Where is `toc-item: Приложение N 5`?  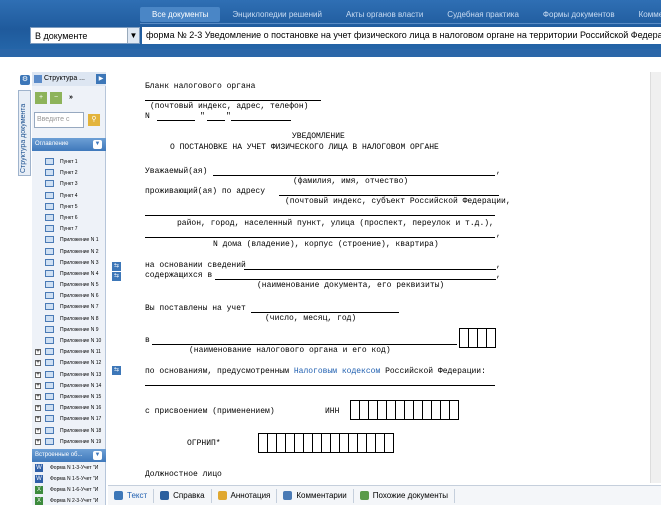
toc-item: Приложение N 5 is located at coordinates (69, 284).